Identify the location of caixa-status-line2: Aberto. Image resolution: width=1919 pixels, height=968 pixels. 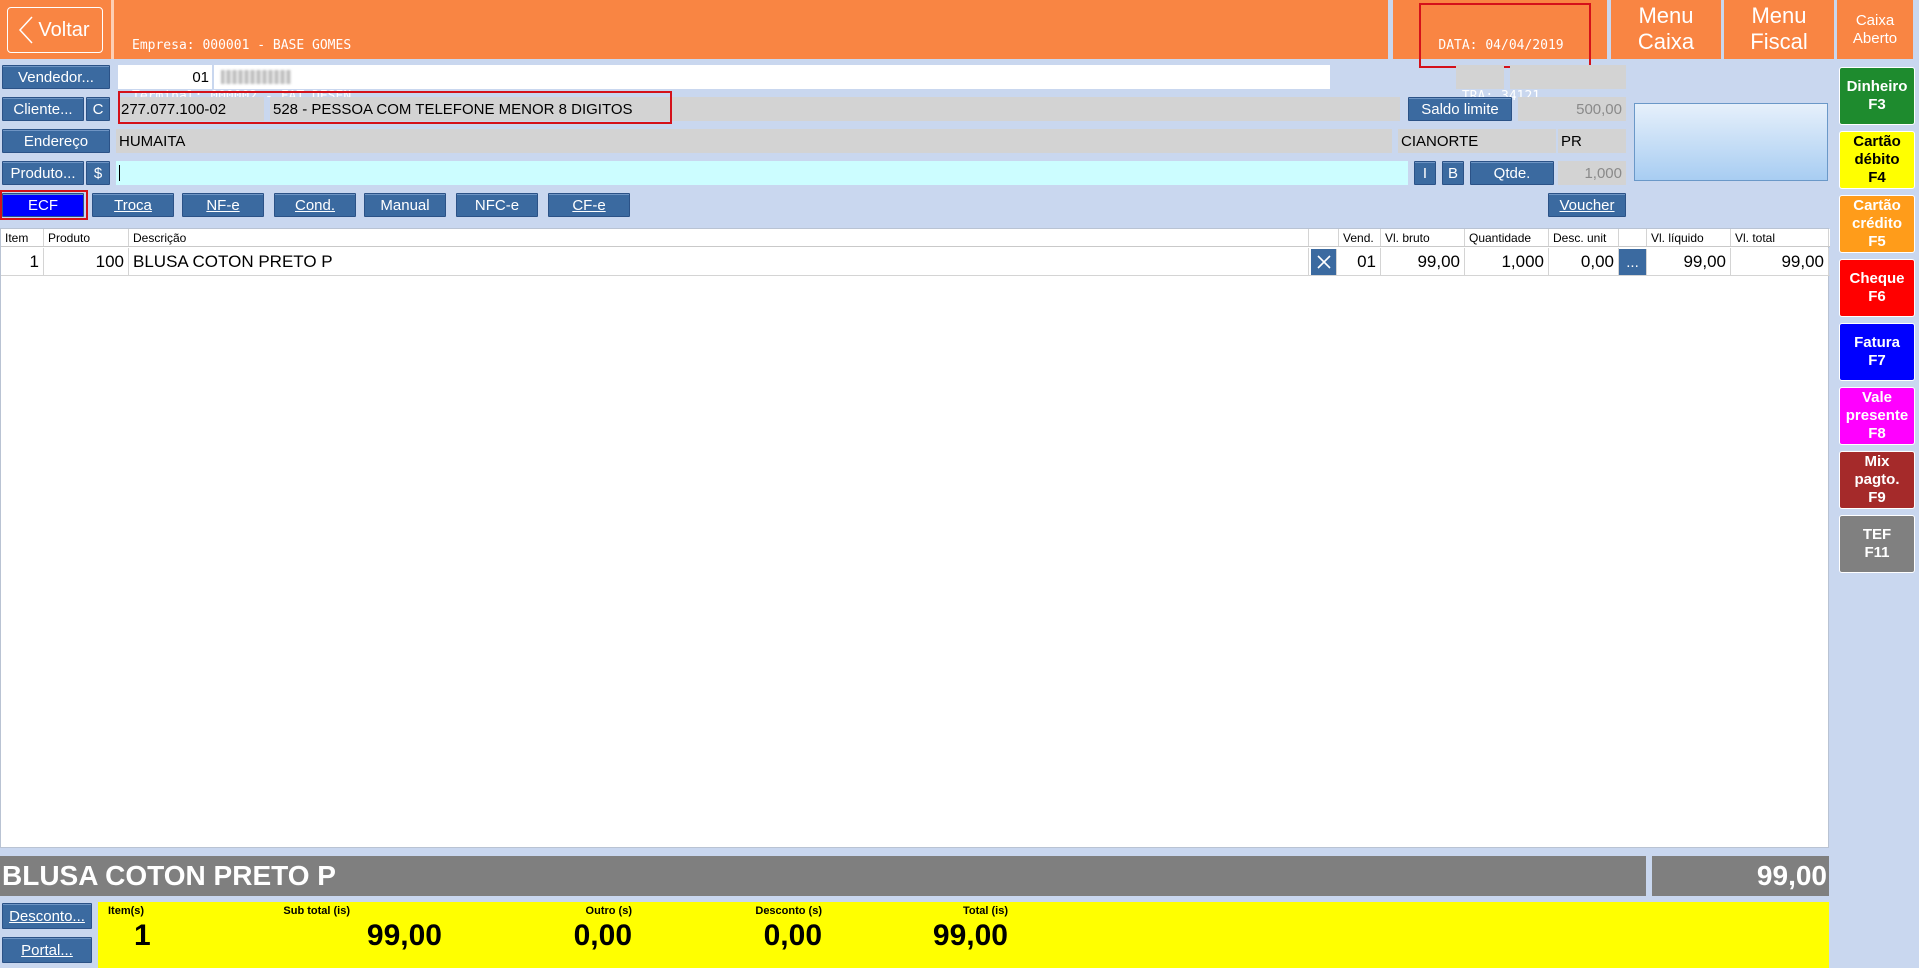
(1875, 38).